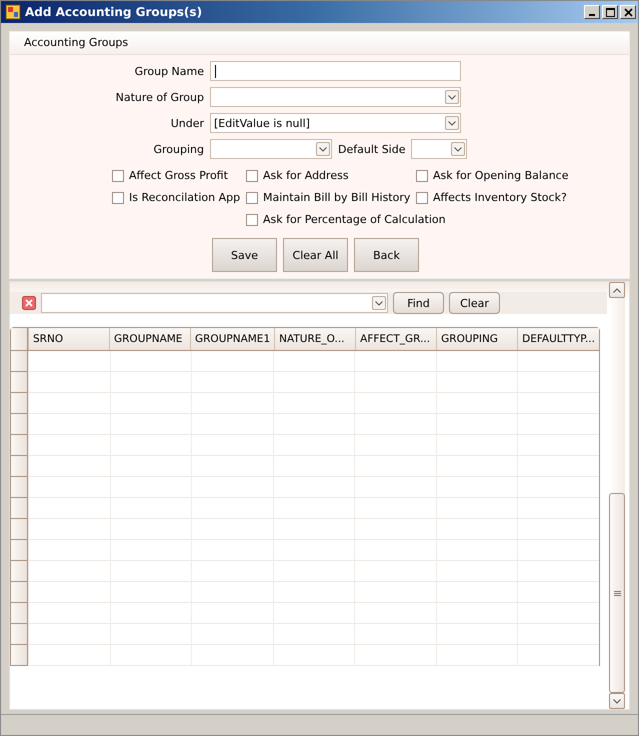  I want to click on maximize-button, so click(610, 12).